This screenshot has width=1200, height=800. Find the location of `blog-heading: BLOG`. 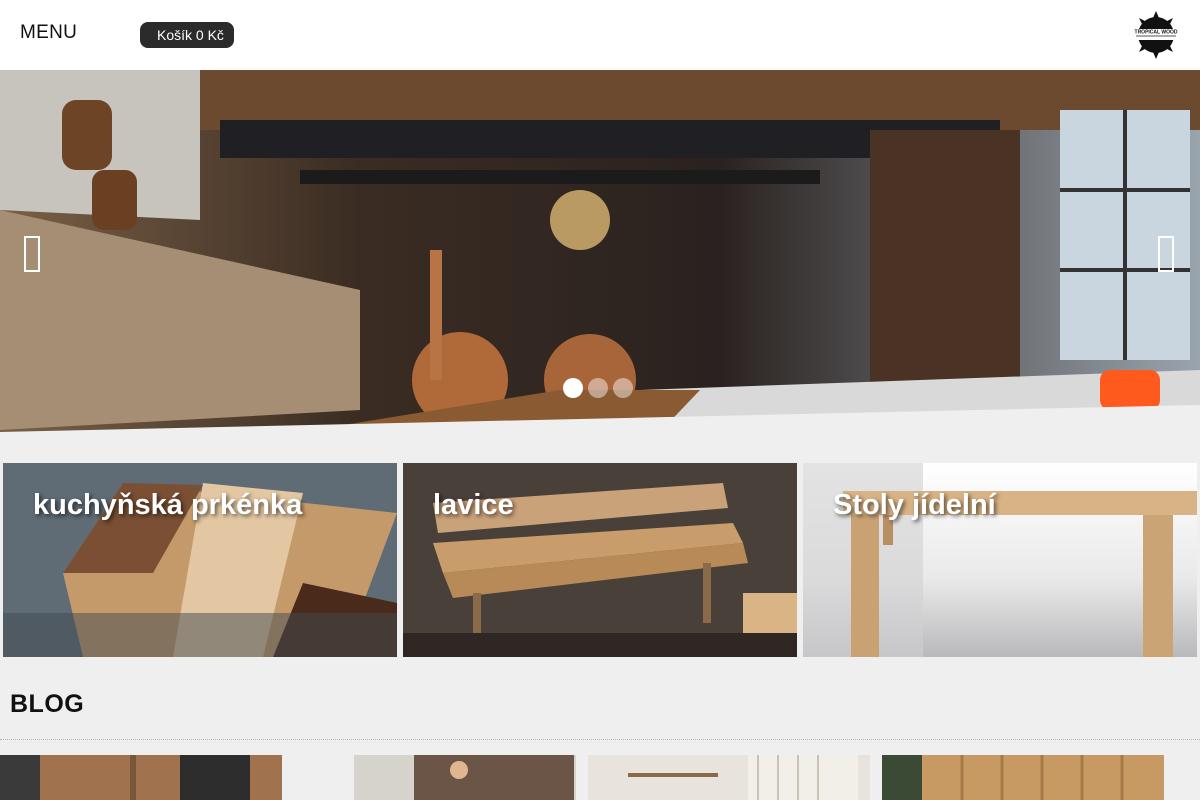

blog-heading: BLOG is located at coordinates (47, 704).